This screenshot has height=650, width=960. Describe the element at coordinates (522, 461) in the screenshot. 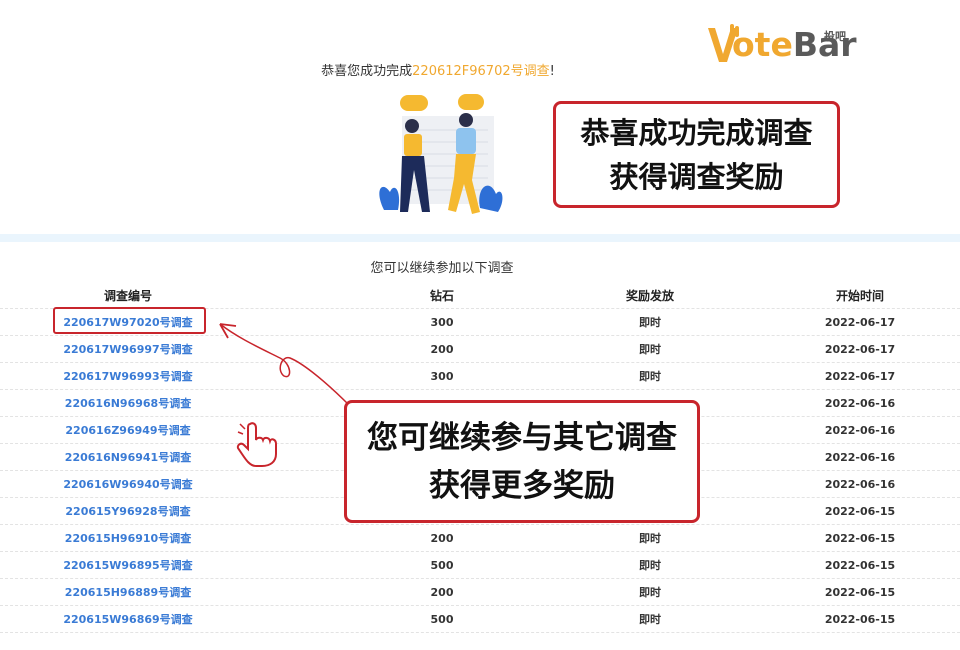

I see `callout-more-surveys: 您可继续参与其它调查 获得更多奖励` at that location.